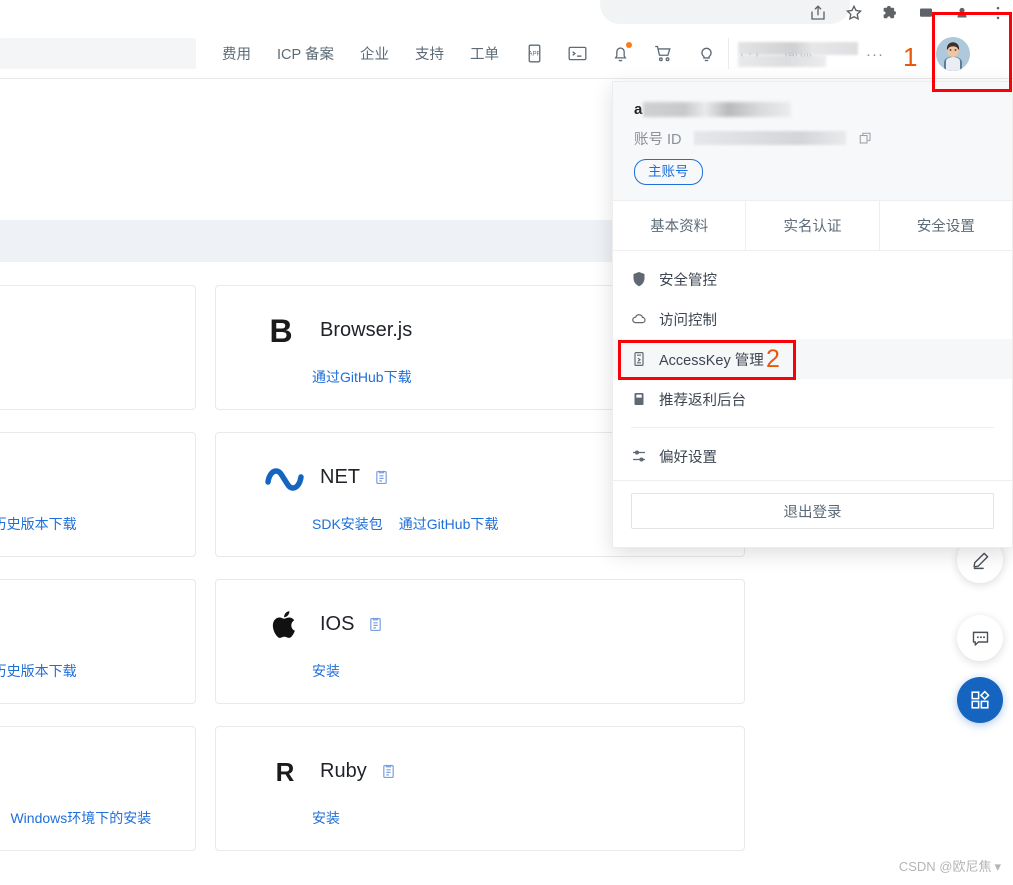 The width and height of the screenshot is (1013, 885). What do you see at coordinates (962, 13) in the screenshot?
I see `profile-icon` at bounding box center [962, 13].